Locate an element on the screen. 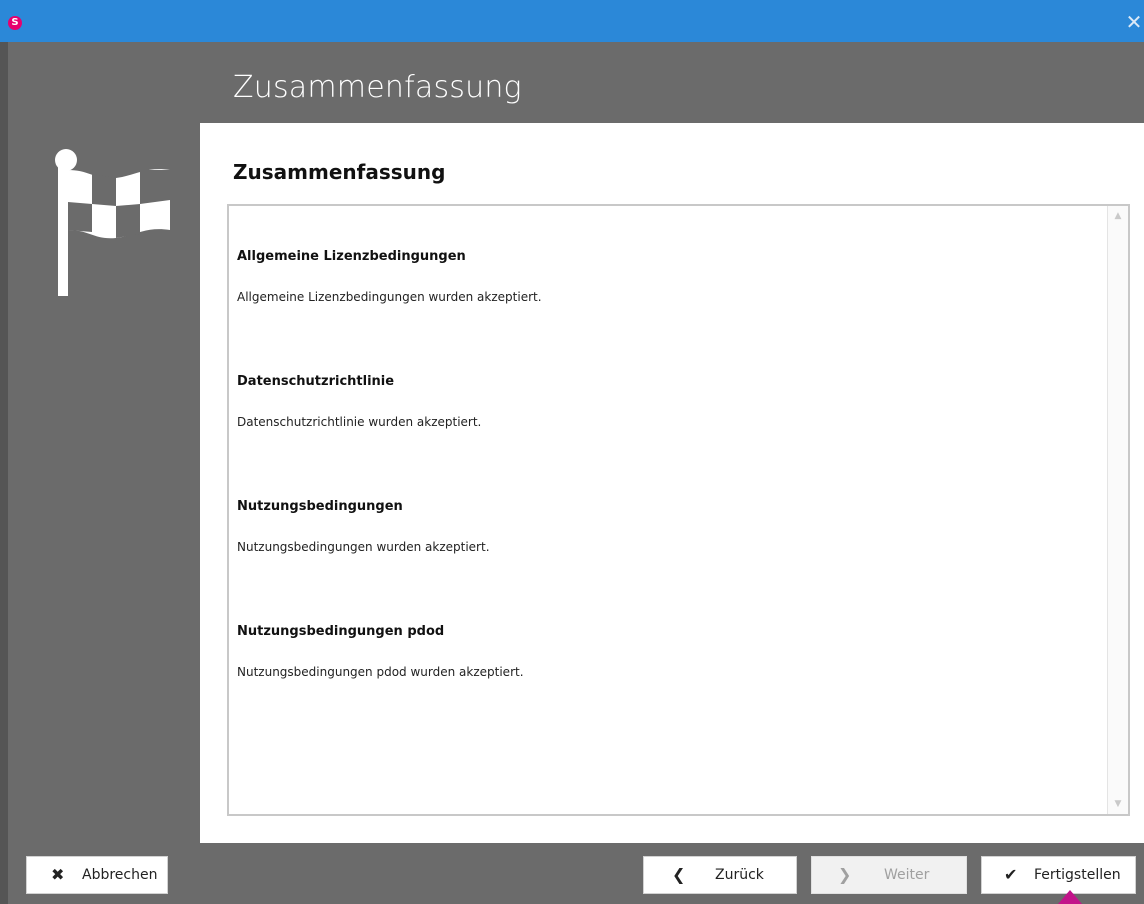 This screenshot has width=1144, height=904. finish-button-label: Fertigstellen is located at coordinates (1077, 875).